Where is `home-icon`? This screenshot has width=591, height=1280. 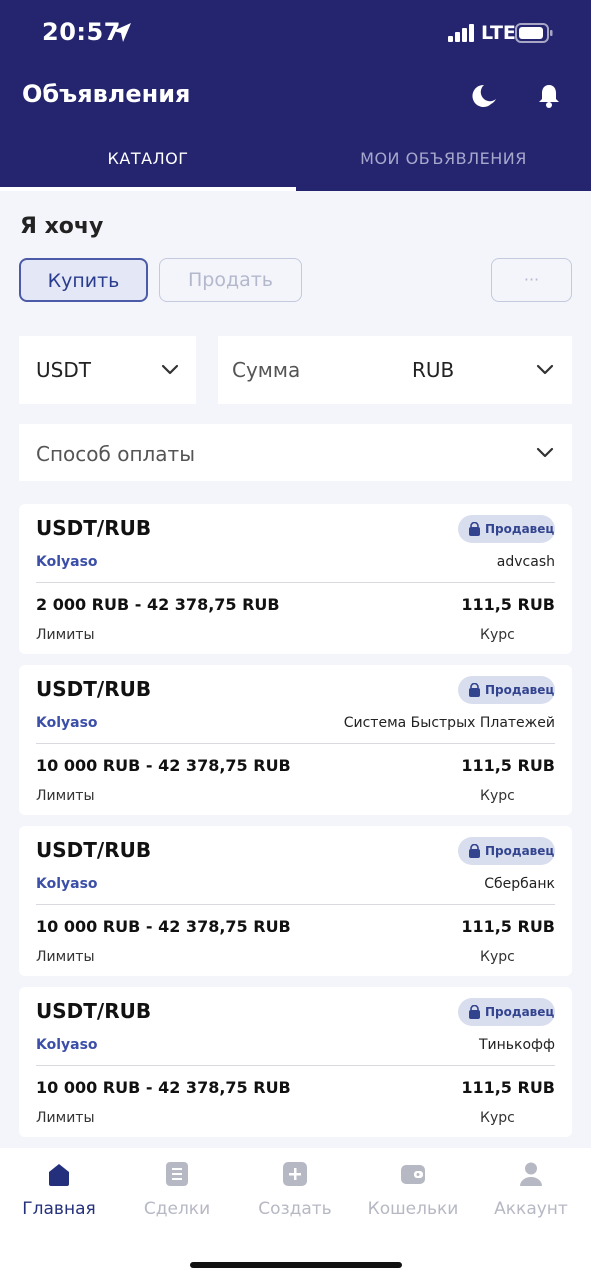
home-icon is located at coordinates (59, 1175).